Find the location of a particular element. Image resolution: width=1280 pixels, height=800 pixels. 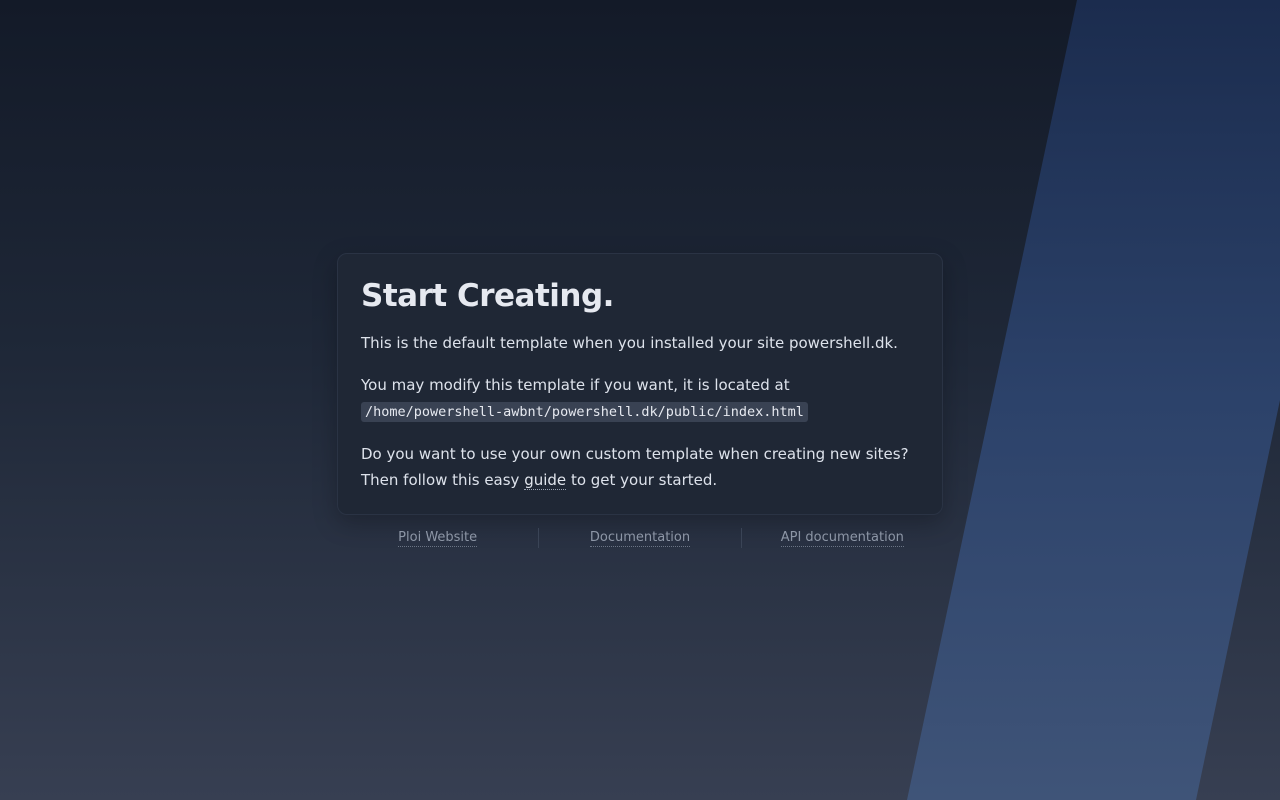

page-title: Start Creating. is located at coordinates (487, 296).